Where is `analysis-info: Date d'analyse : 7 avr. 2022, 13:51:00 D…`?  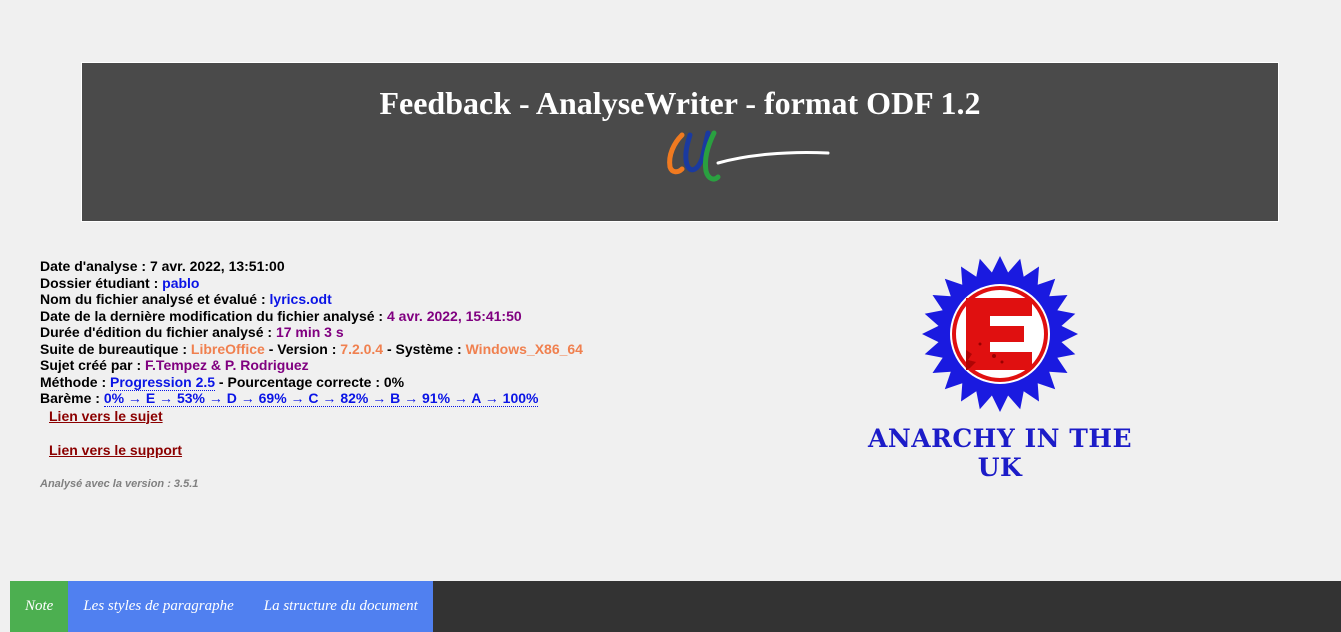 analysis-info: Date d'analyse : 7 avr. 2022, 13:51:00 D… is located at coordinates (311, 375).